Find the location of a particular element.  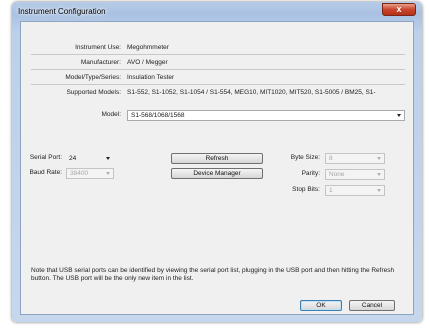

parity-value: None is located at coordinates (337, 174).